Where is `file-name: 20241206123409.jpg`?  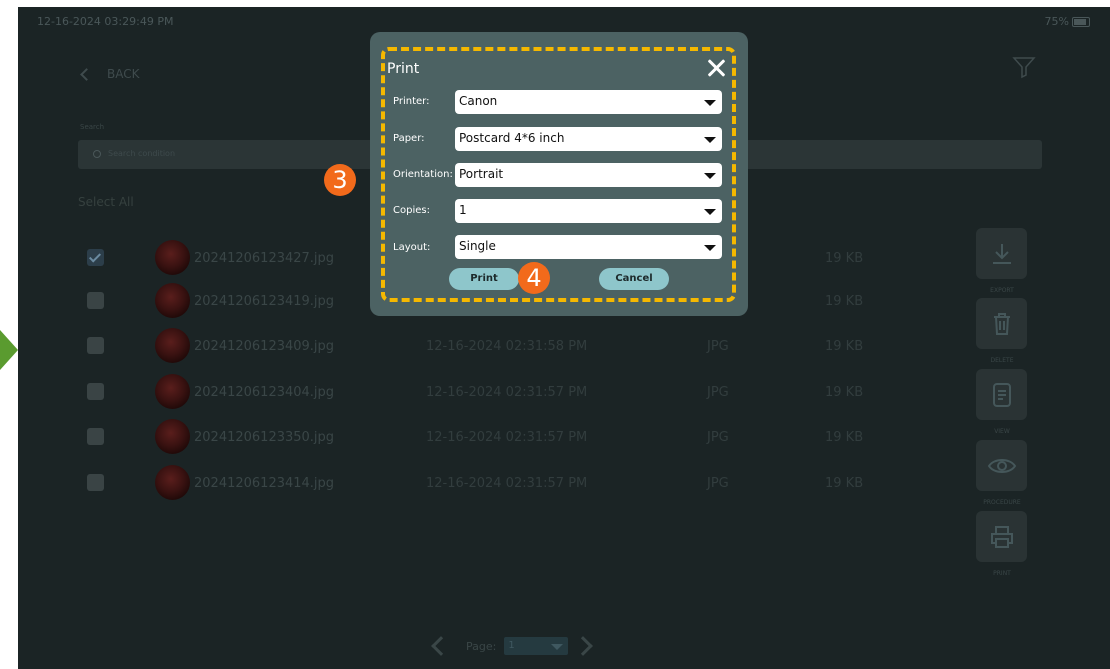 file-name: 20241206123409.jpg is located at coordinates (264, 346).